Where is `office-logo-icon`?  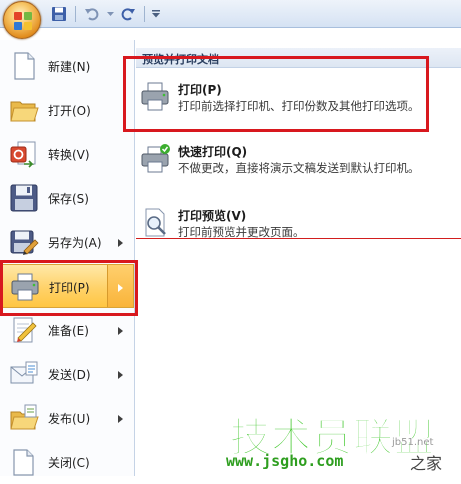
office-logo-icon is located at coordinates (23, 21).